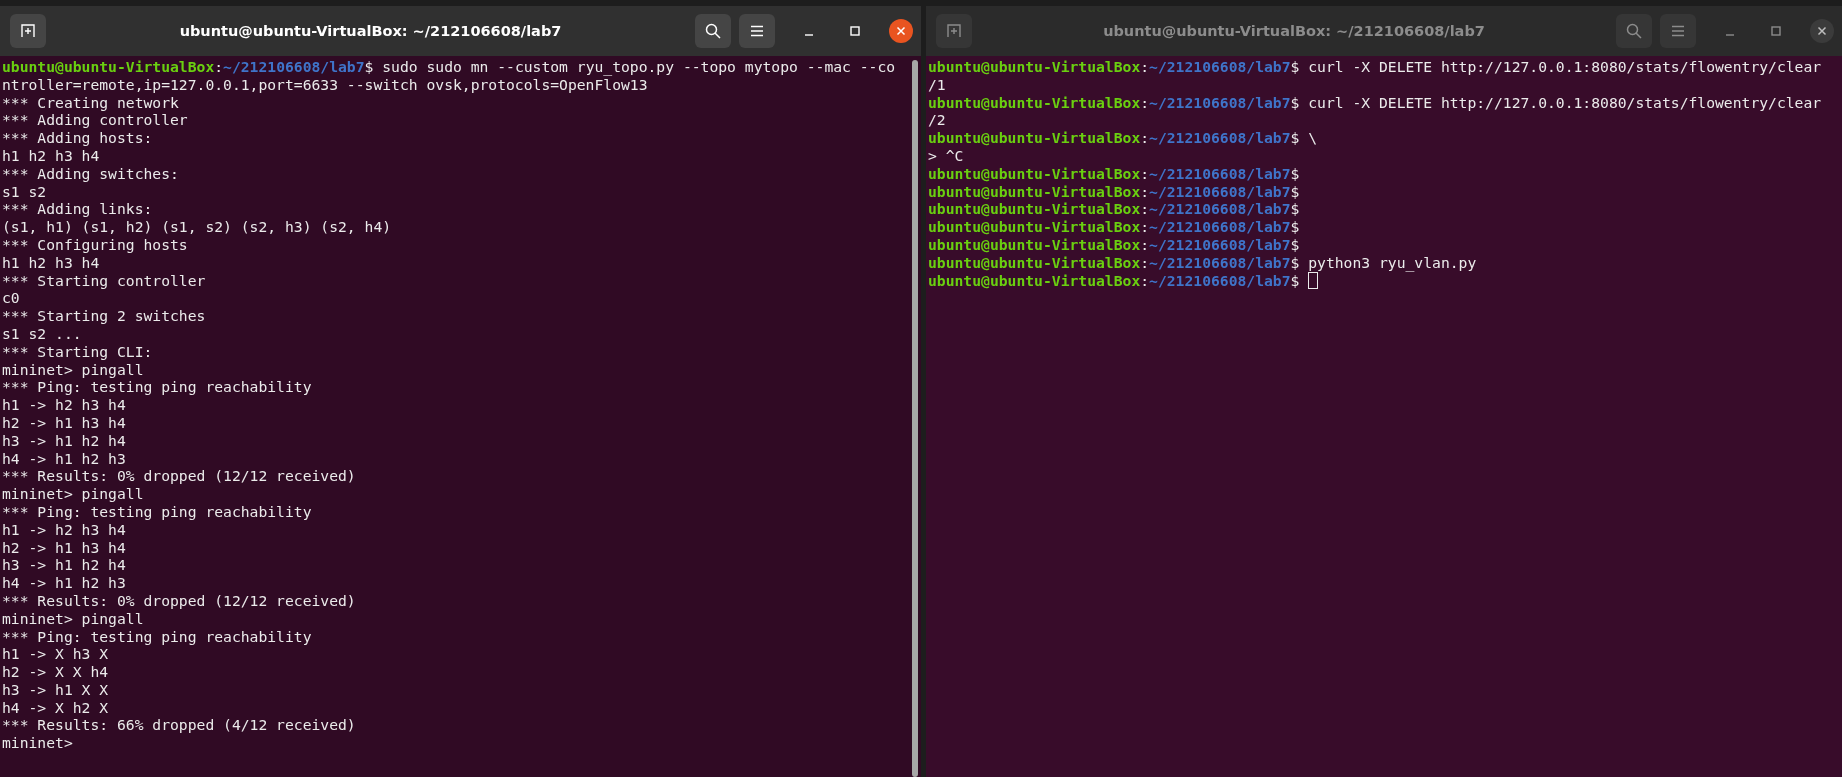 Image resolution: width=1842 pixels, height=777 pixels. Describe the element at coordinates (1304, 138) in the screenshot. I see `terminal-text: $ \` at that location.